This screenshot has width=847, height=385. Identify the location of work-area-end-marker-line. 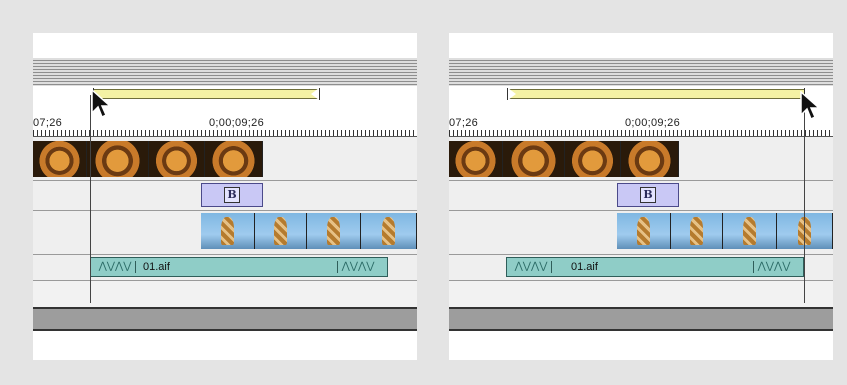
(319, 94).